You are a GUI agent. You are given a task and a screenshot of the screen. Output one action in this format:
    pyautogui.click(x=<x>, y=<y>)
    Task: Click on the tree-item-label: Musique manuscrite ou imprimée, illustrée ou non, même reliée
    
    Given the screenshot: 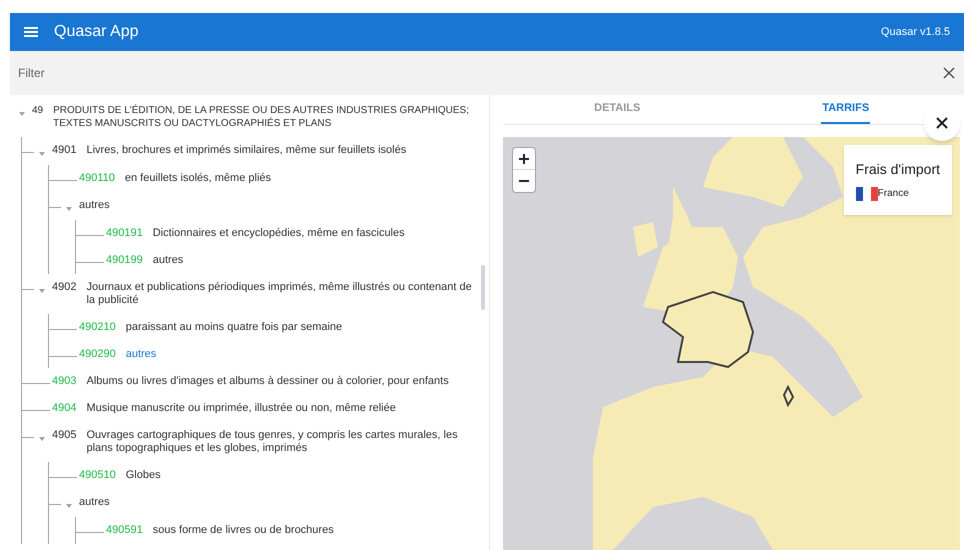 What is the action you would take?
    pyautogui.click(x=241, y=408)
    